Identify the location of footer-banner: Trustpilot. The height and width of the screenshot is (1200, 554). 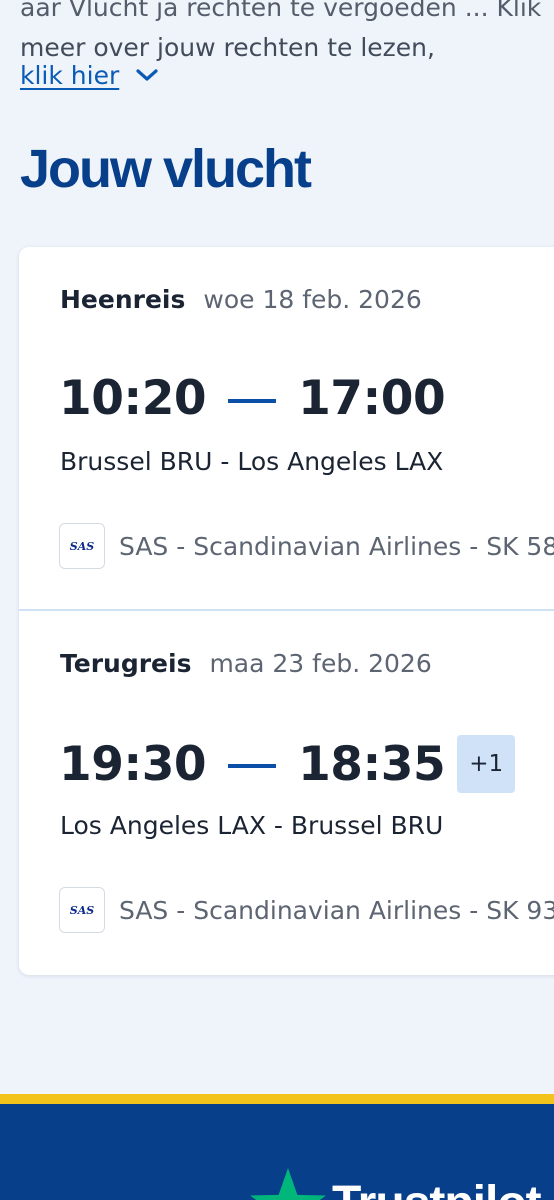
(277, 1147).